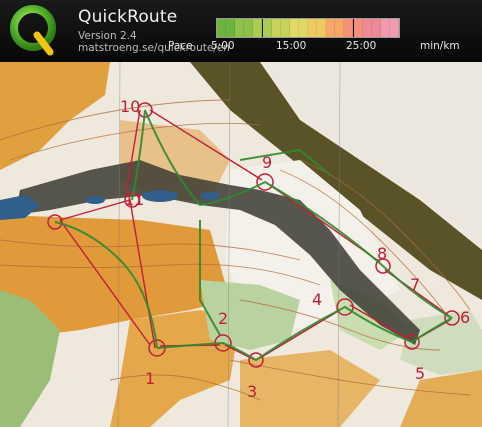  Describe the element at coordinates (291, 46) in the screenshot. I see `pace-tick-15: 15:00` at that location.